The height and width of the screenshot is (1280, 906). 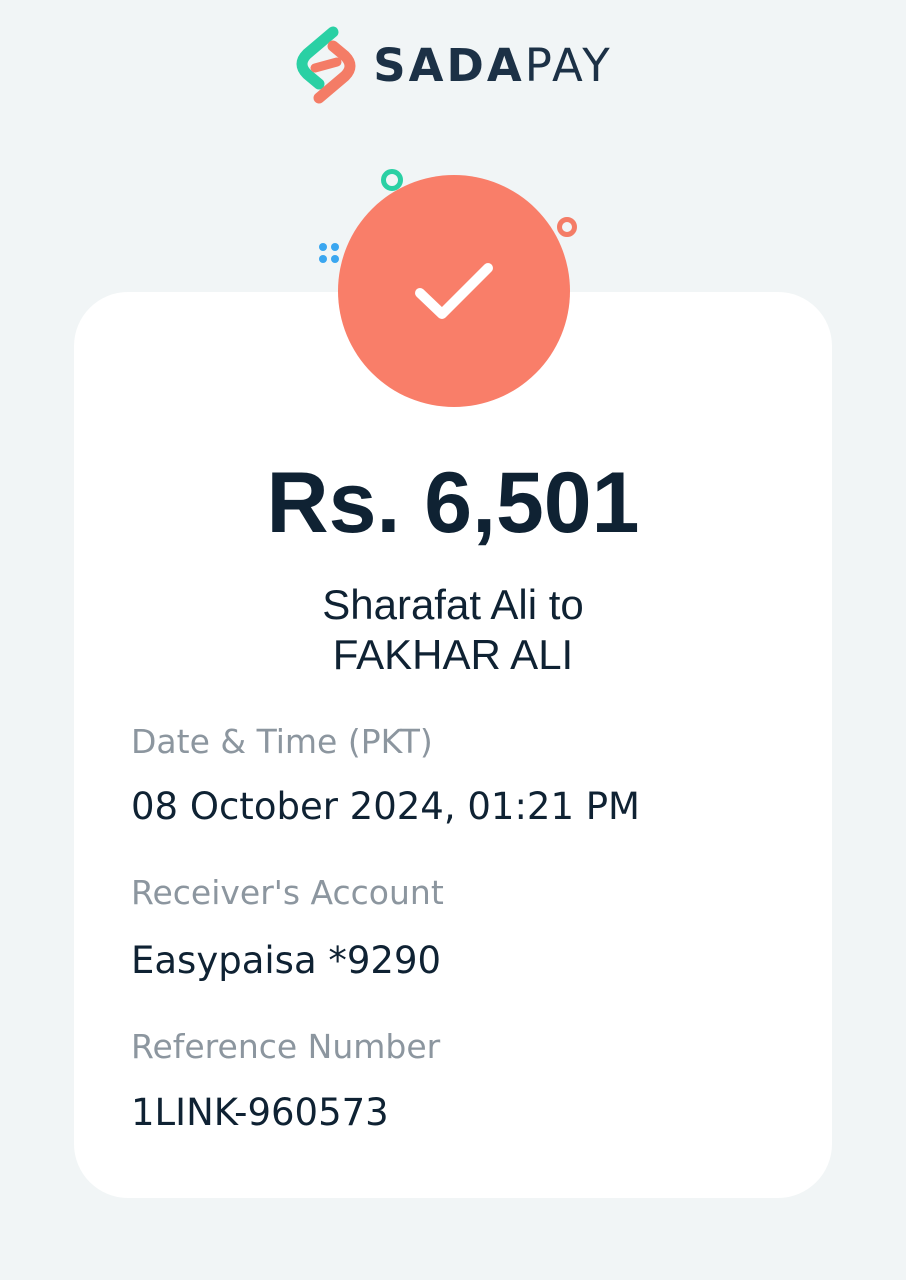 What do you see at coordinates (385, 806) in the screenshot?
I see `date-time-value: 08 October 2024, 01:21 PM` at bounding box center [385, 806].